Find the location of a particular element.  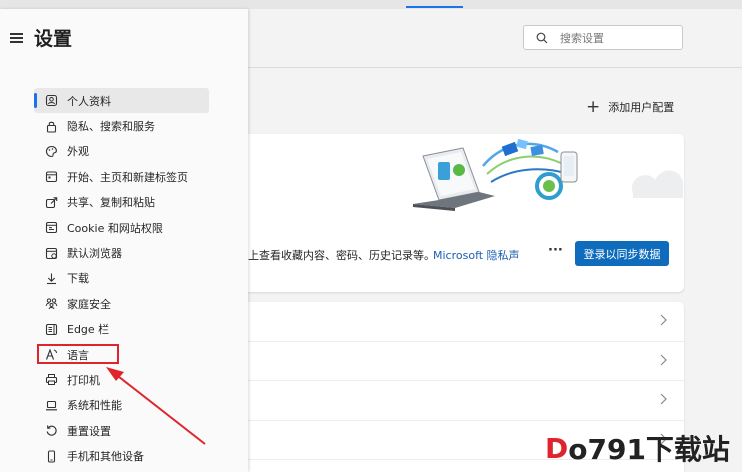

more-options-button: ··· is located at coordinates (555, 250).